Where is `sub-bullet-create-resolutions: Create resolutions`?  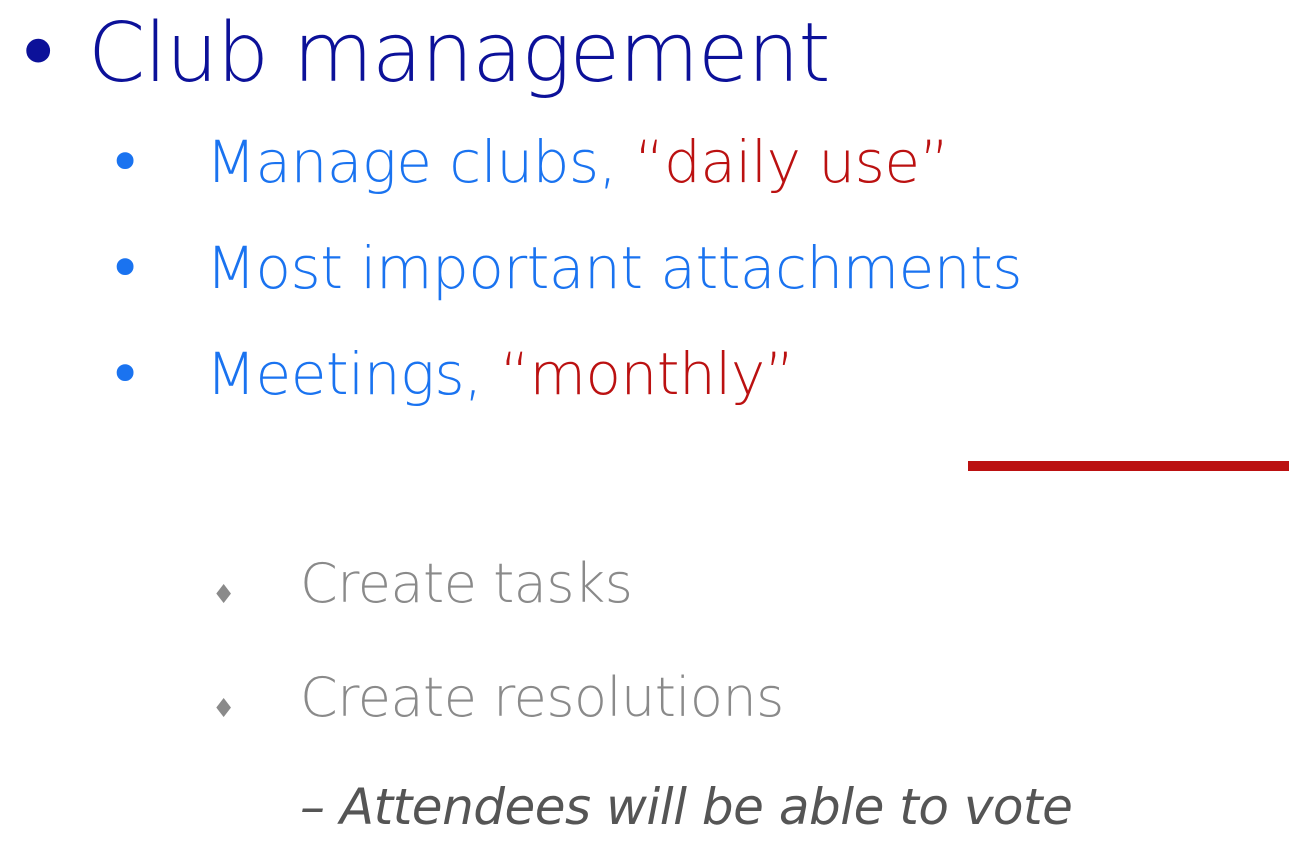
sub-bullet-create-resolutions: Create resolutions is located at coordinates (542, 697).